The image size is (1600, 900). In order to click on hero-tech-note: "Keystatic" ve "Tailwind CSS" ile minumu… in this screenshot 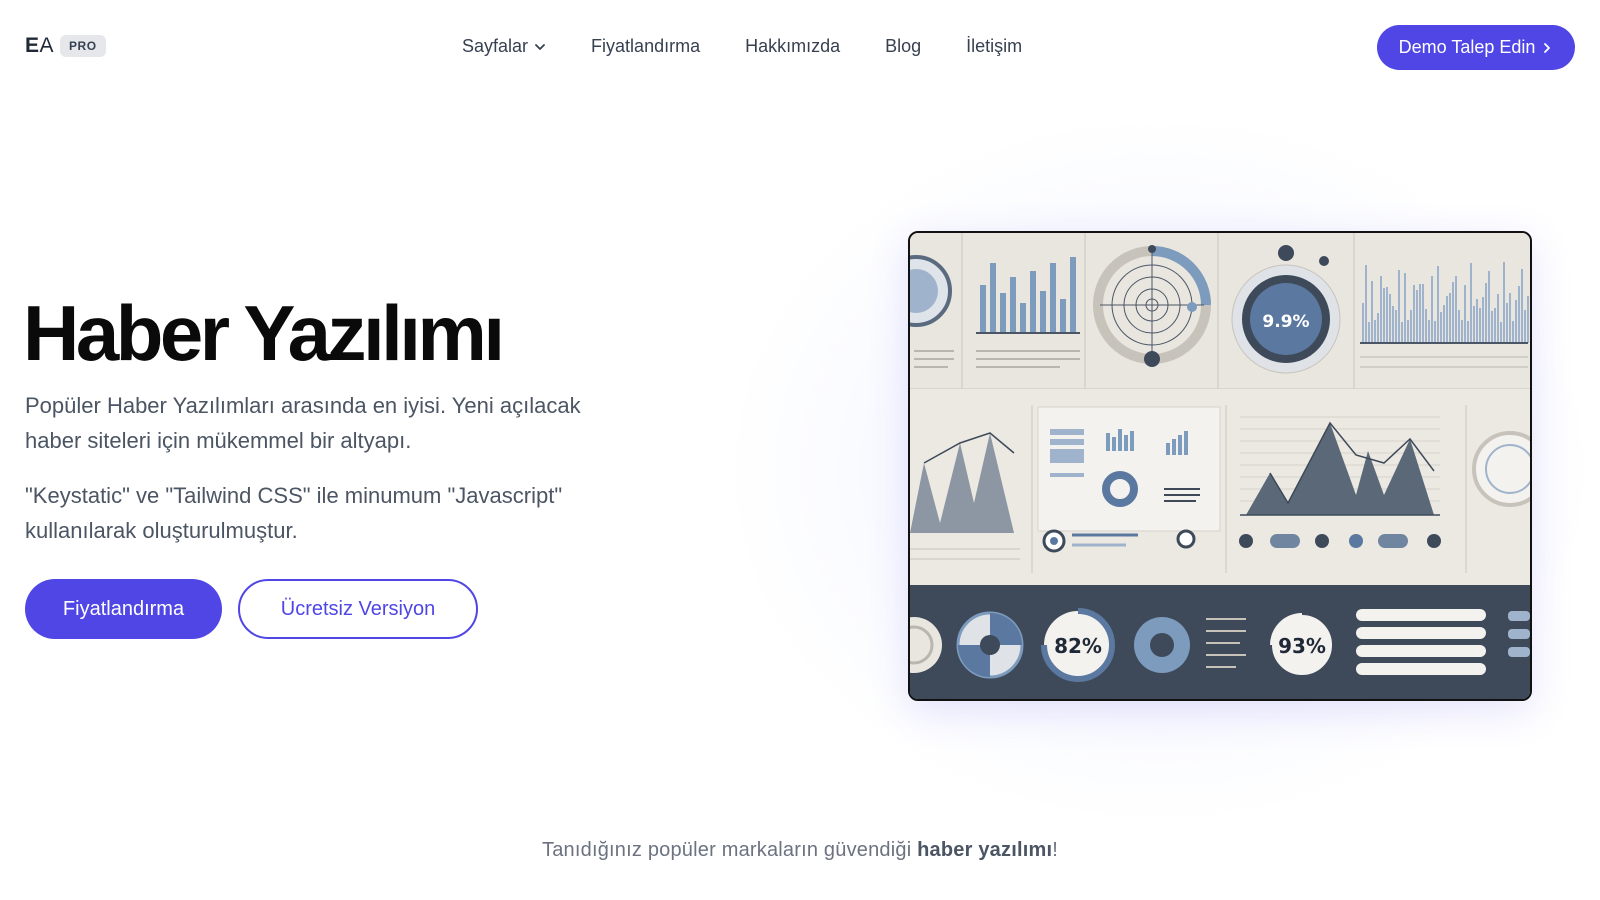, I will do `click(294, 513)`.